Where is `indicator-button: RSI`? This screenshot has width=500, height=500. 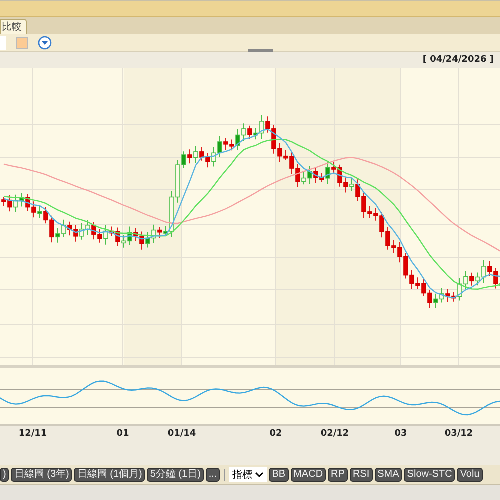 indicator-button: RSI is located at coordinates (361, 475).